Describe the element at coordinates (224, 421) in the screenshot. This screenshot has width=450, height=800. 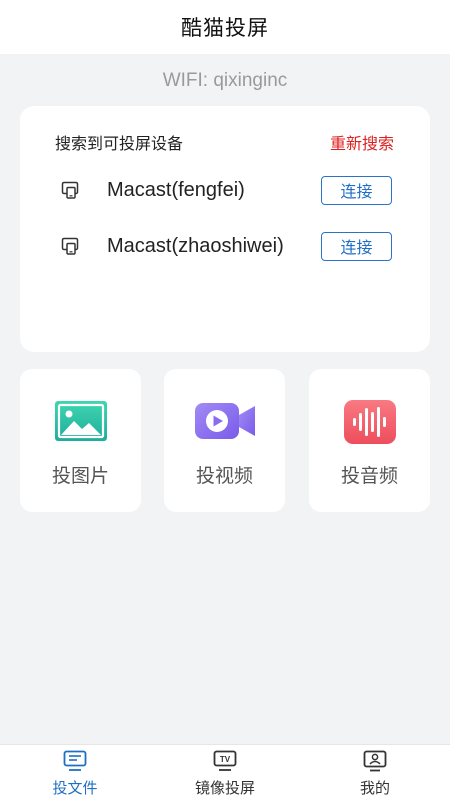
I see `video-camera-icon` at that location.